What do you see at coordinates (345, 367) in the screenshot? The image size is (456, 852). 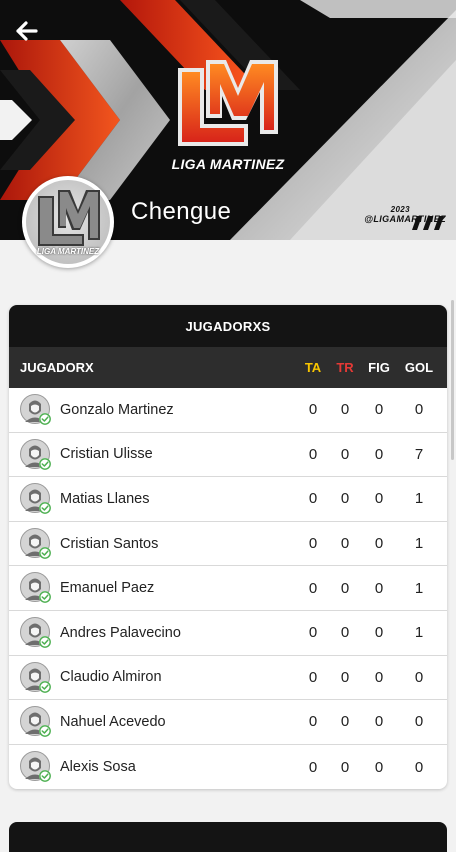 I see `header-tr: TR` at bounding box center [345, 367].